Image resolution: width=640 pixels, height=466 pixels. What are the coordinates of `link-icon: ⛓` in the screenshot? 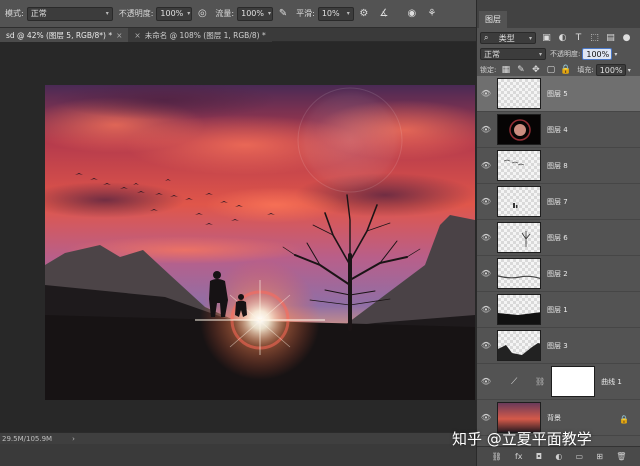 It's located at (540, 381).